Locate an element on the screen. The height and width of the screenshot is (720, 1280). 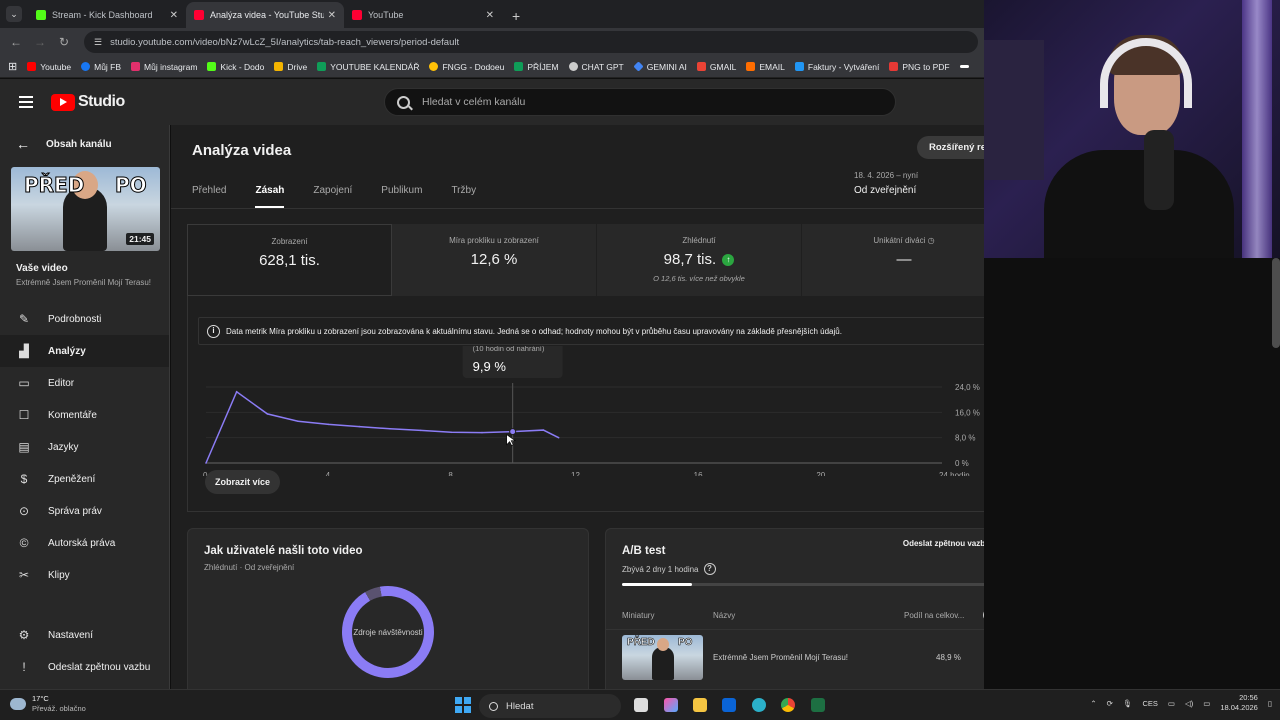
sidebar-item-monetization: $ Zpeněžení is located at coordinates (84, 479).